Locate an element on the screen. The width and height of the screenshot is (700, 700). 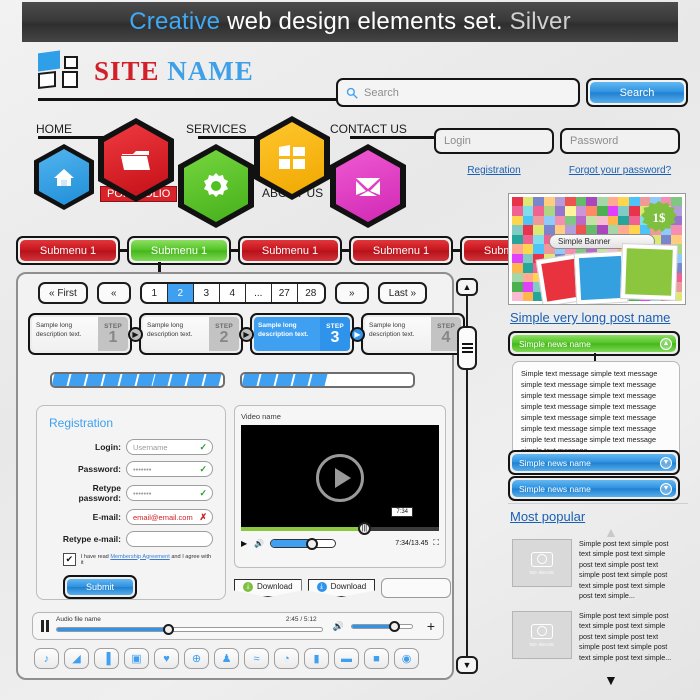
step-item-1: Sample long description text. STEP 1 is located at coordinates (80, 334).